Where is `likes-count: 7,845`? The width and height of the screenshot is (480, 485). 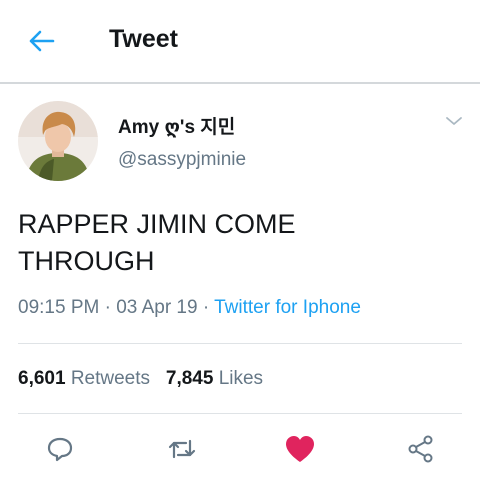
likes-count: 7,845 is located at coordinates (189, 378).